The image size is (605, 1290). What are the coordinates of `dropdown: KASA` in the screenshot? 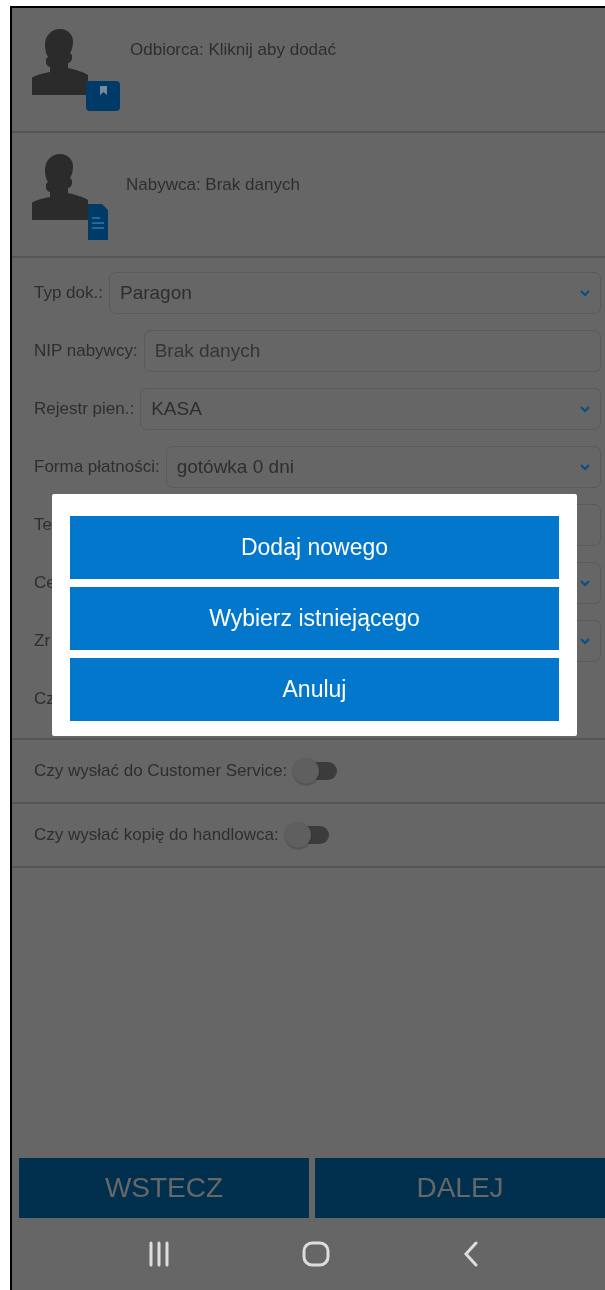 It's located at (370, 409).